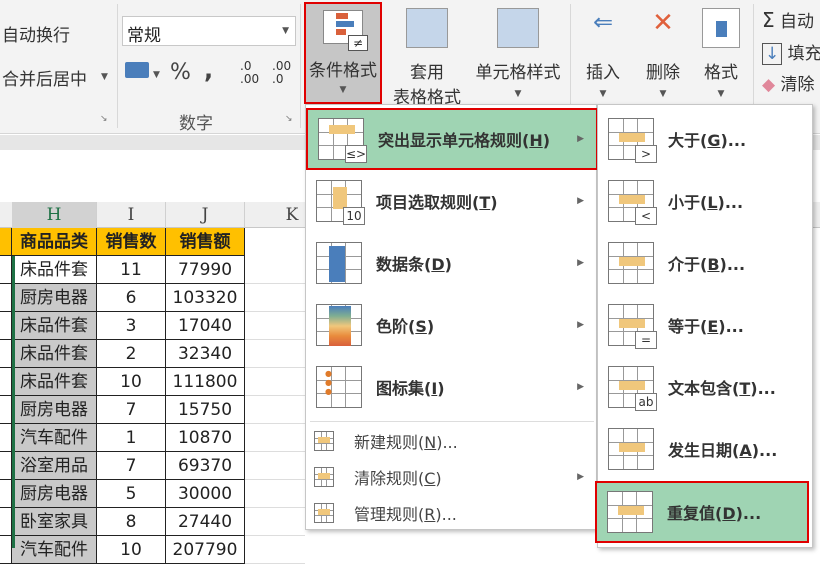  Describe the element at coordinates (205, 215) in the screenshot. I see `column-header-j: J` at that location.